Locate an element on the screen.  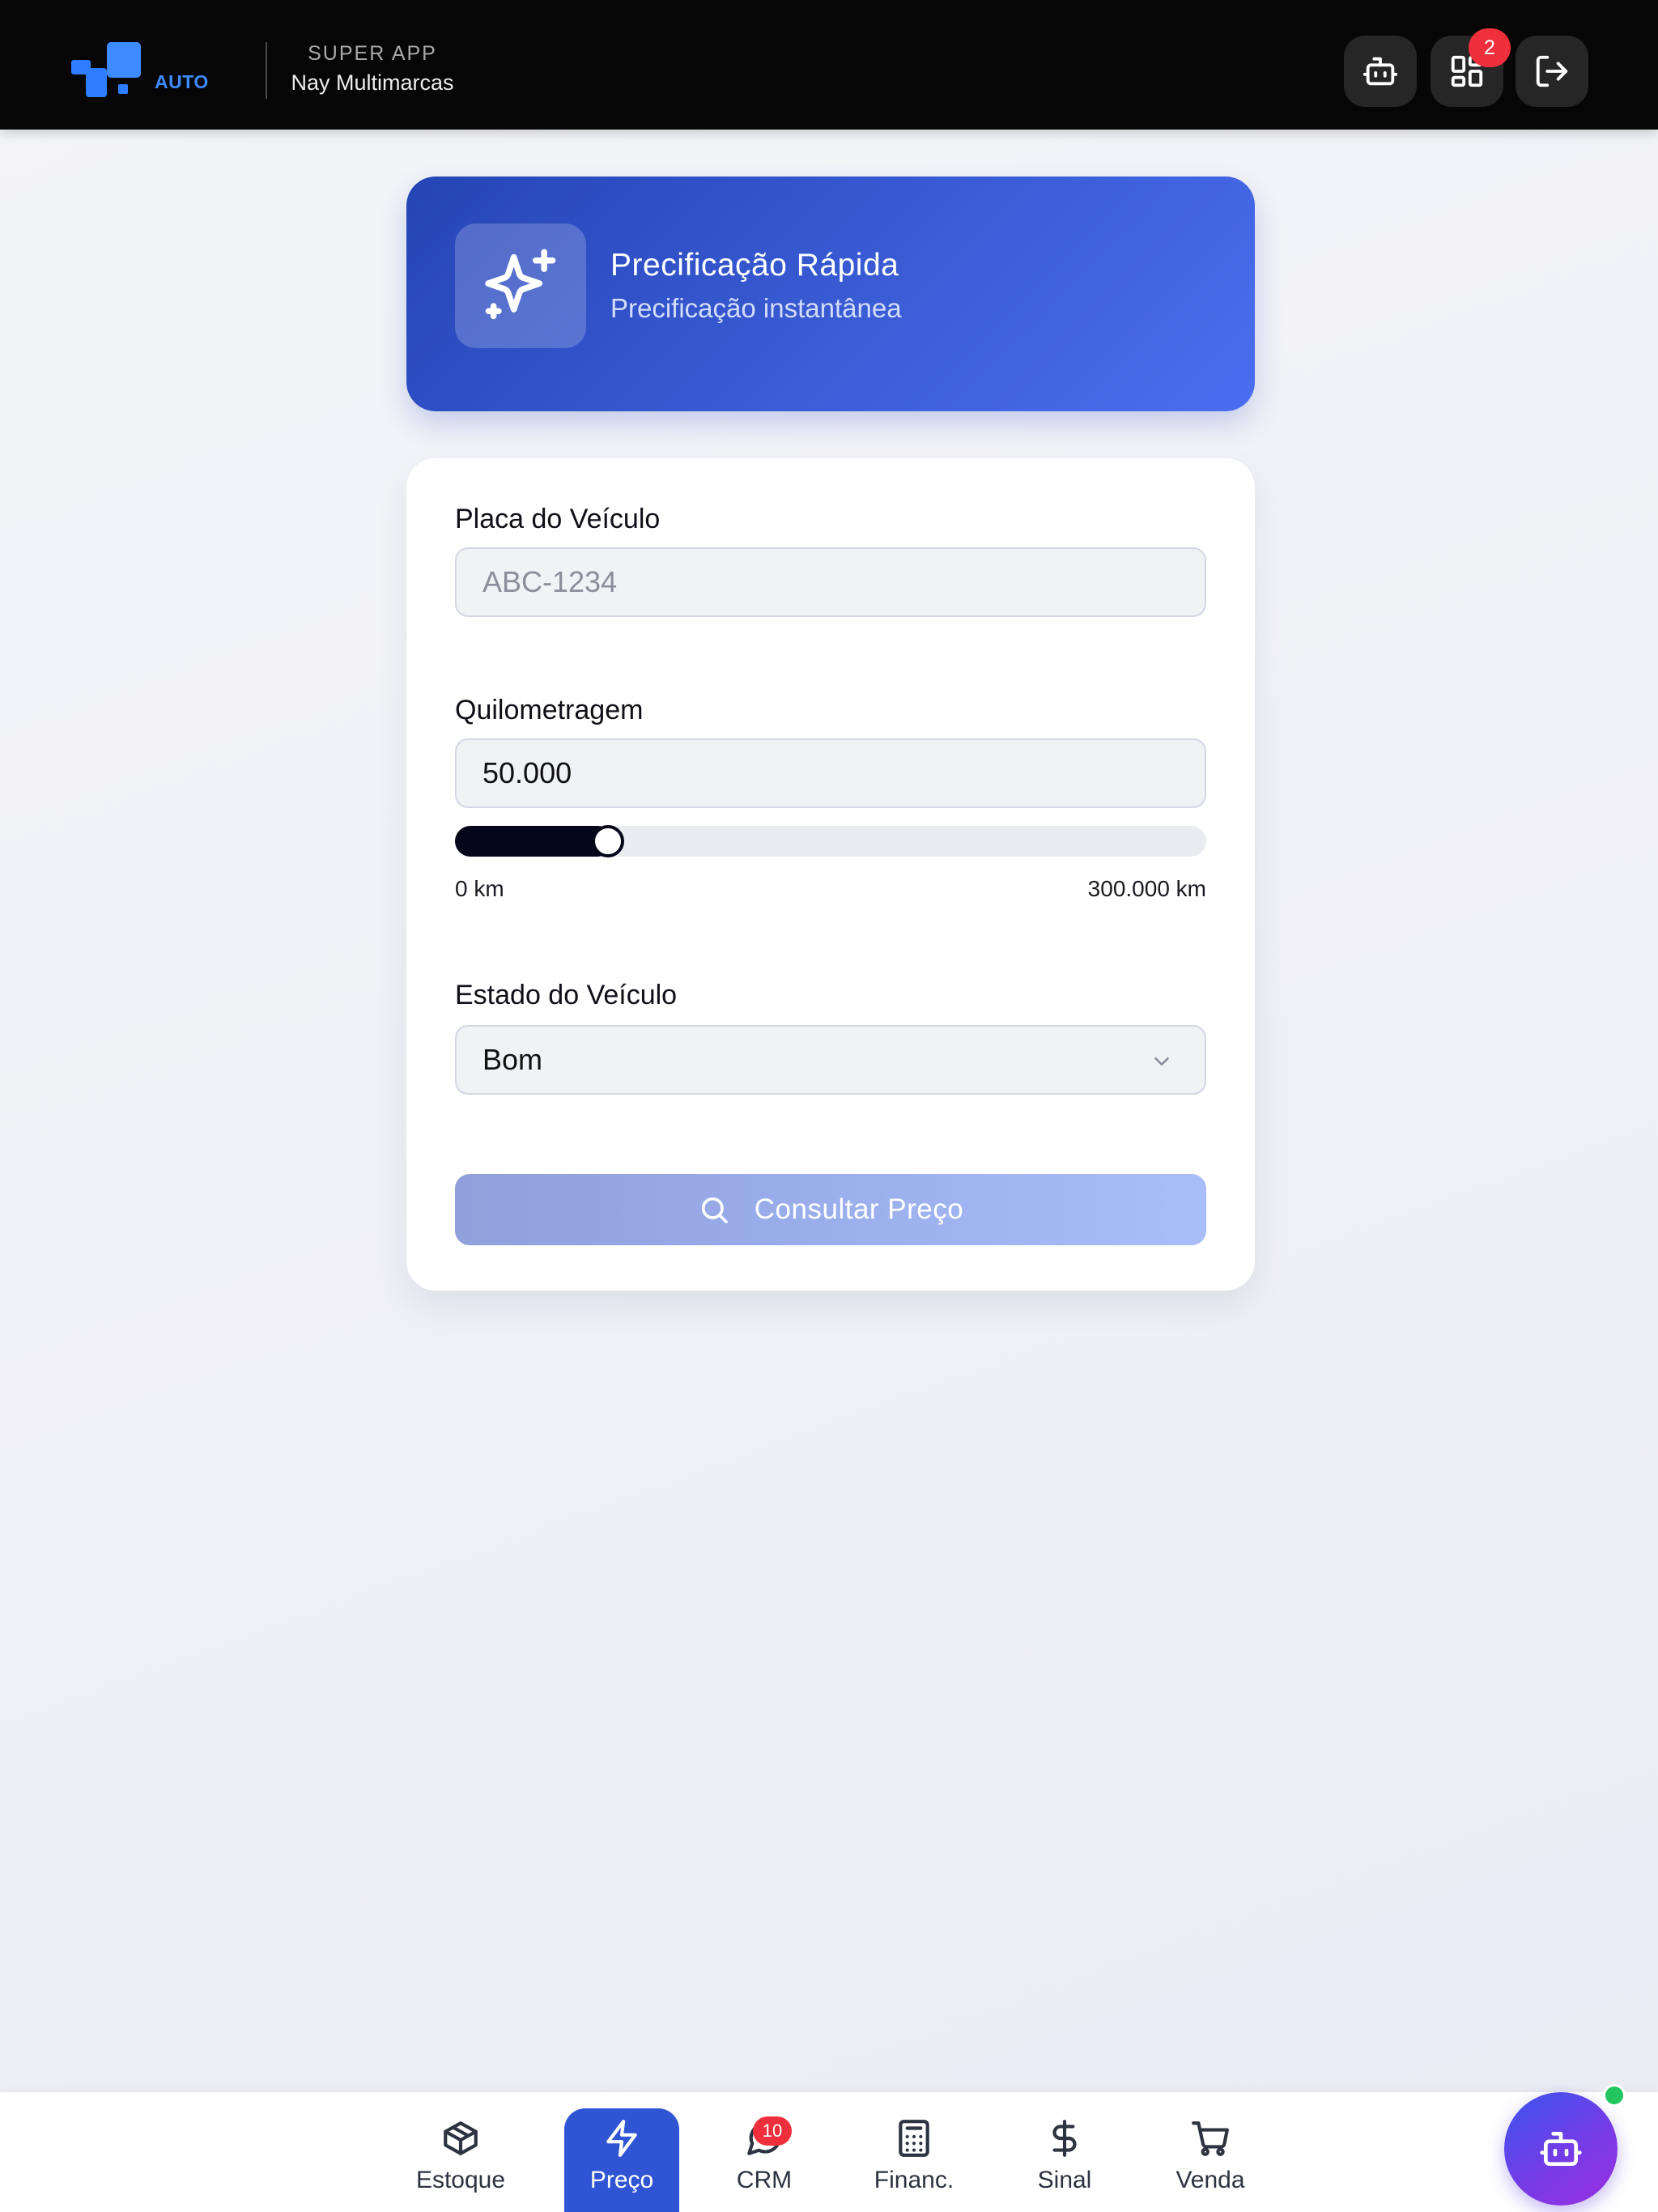
header-divider is located at coordinates (266, 71).